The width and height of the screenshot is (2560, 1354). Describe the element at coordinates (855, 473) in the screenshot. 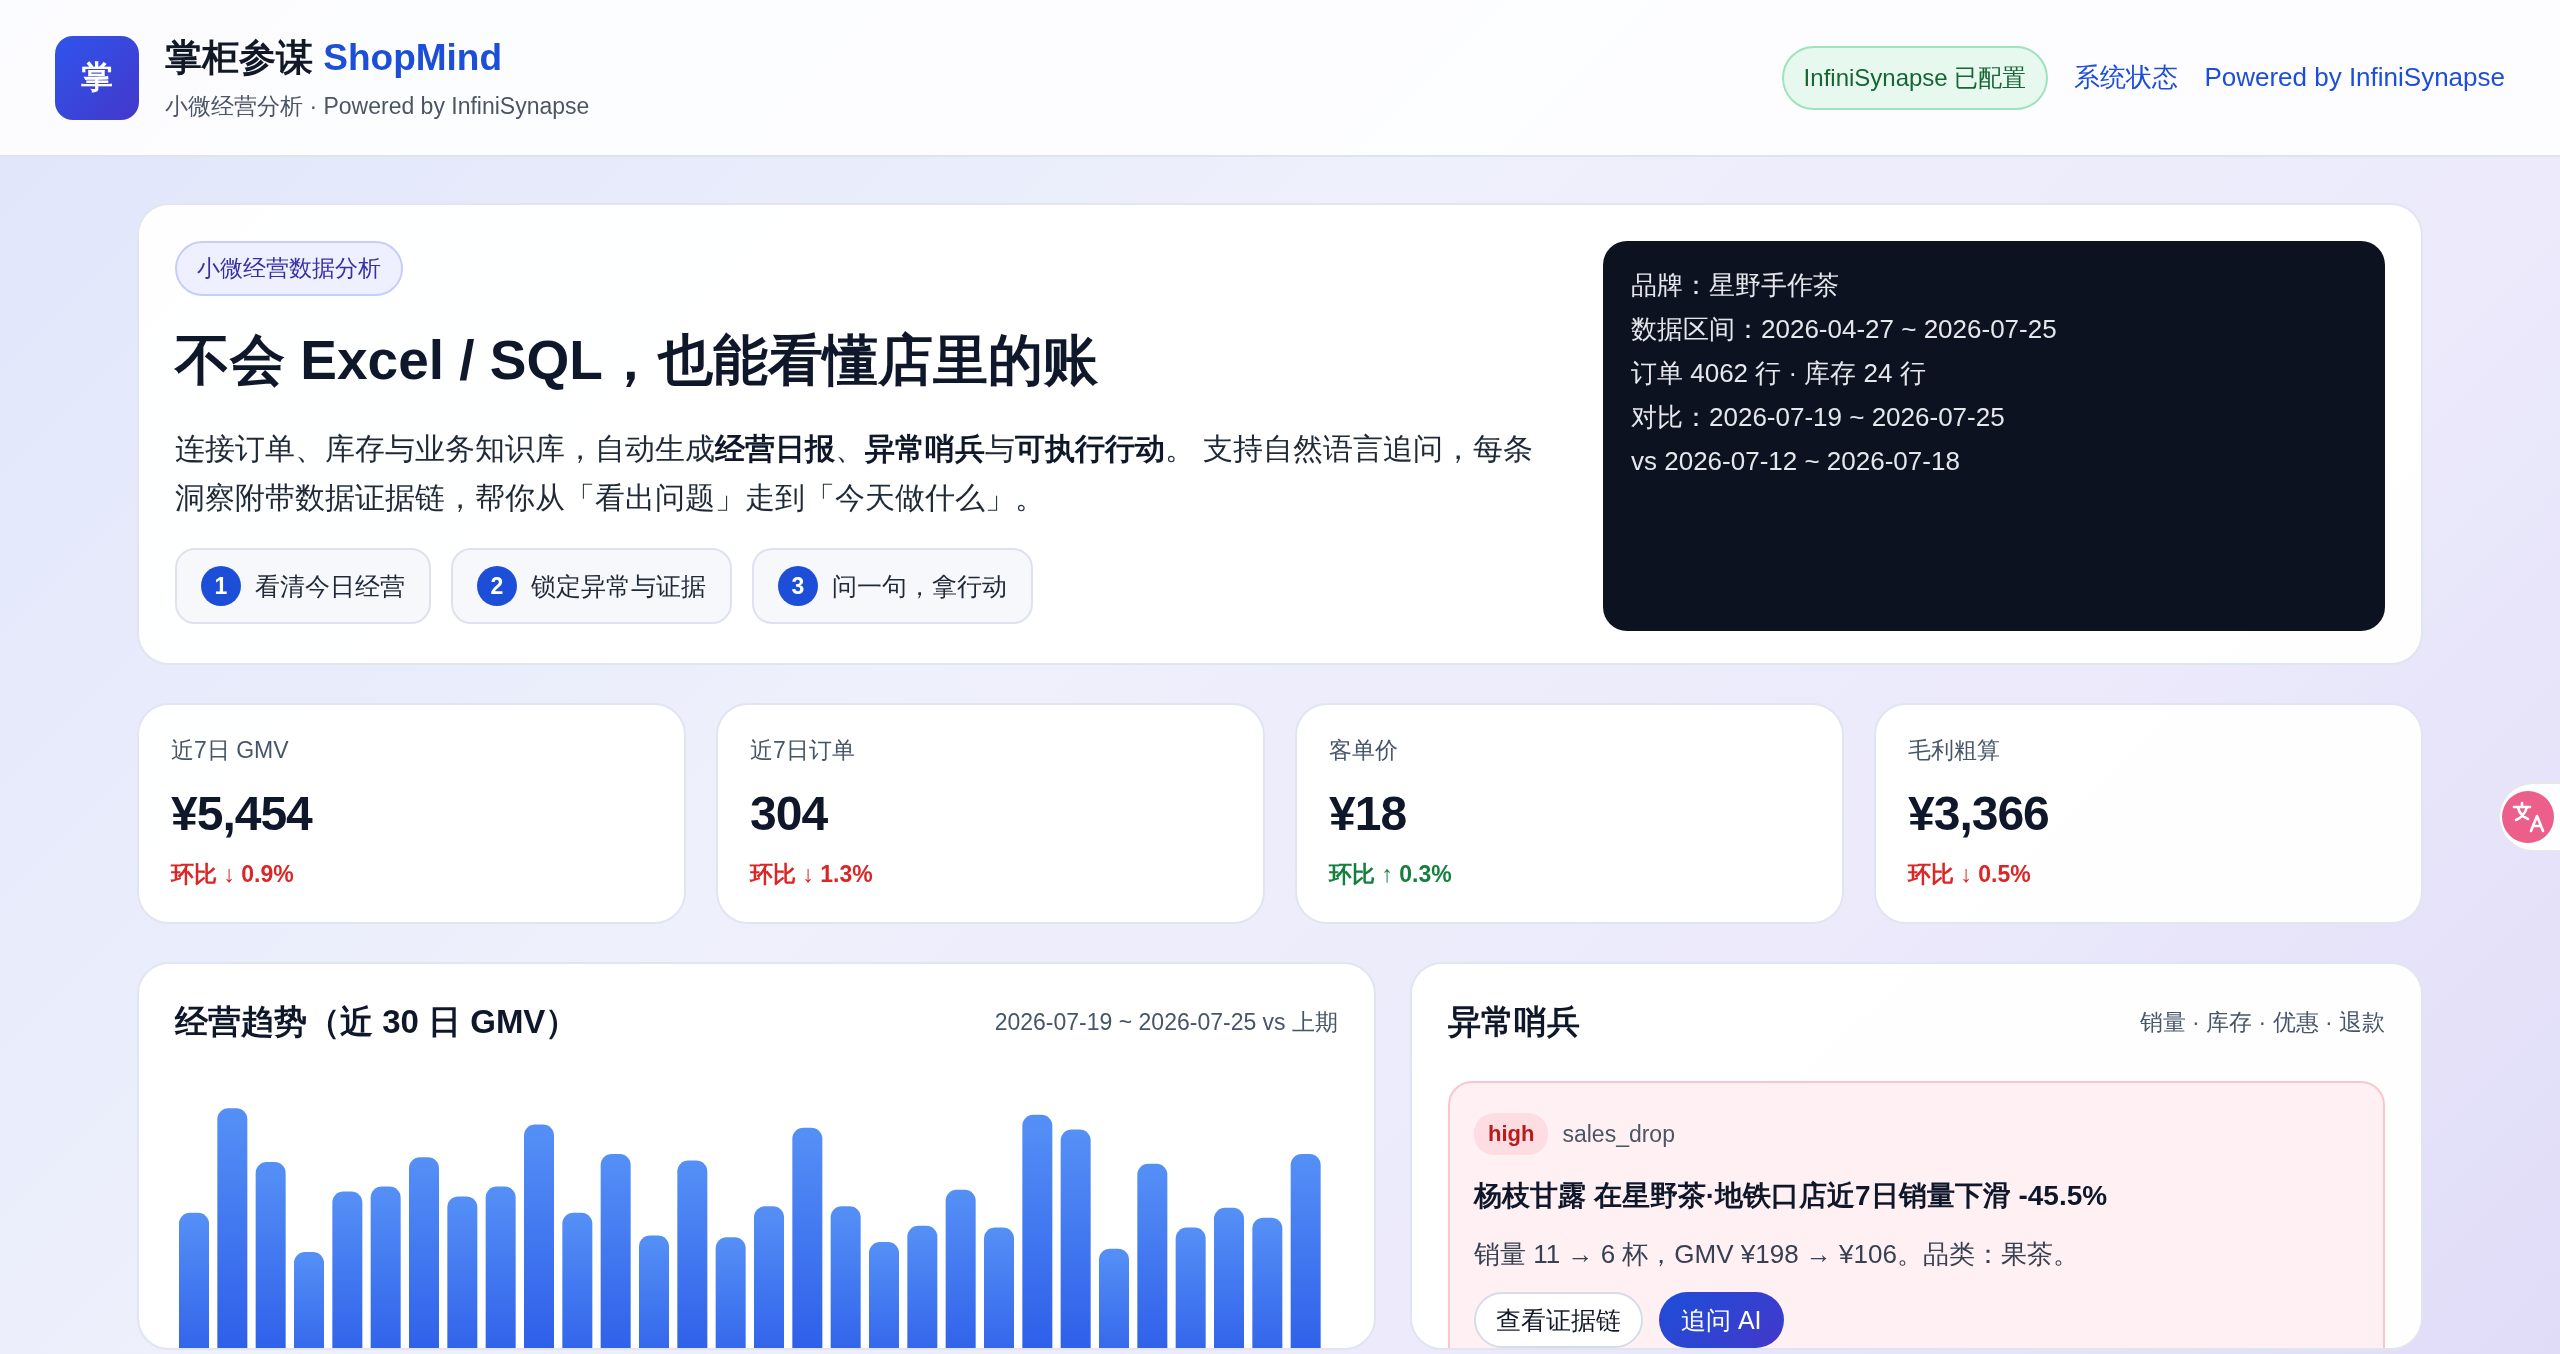

I see `hero-description: 连接订单、库存与业务知识库，自动生成经营日报、异常哨兵与可执行行动。 支持自然语言追问，每条洞察附带数据证据链，帮你从「看出问题」走到「今天做什么」。` at that location.